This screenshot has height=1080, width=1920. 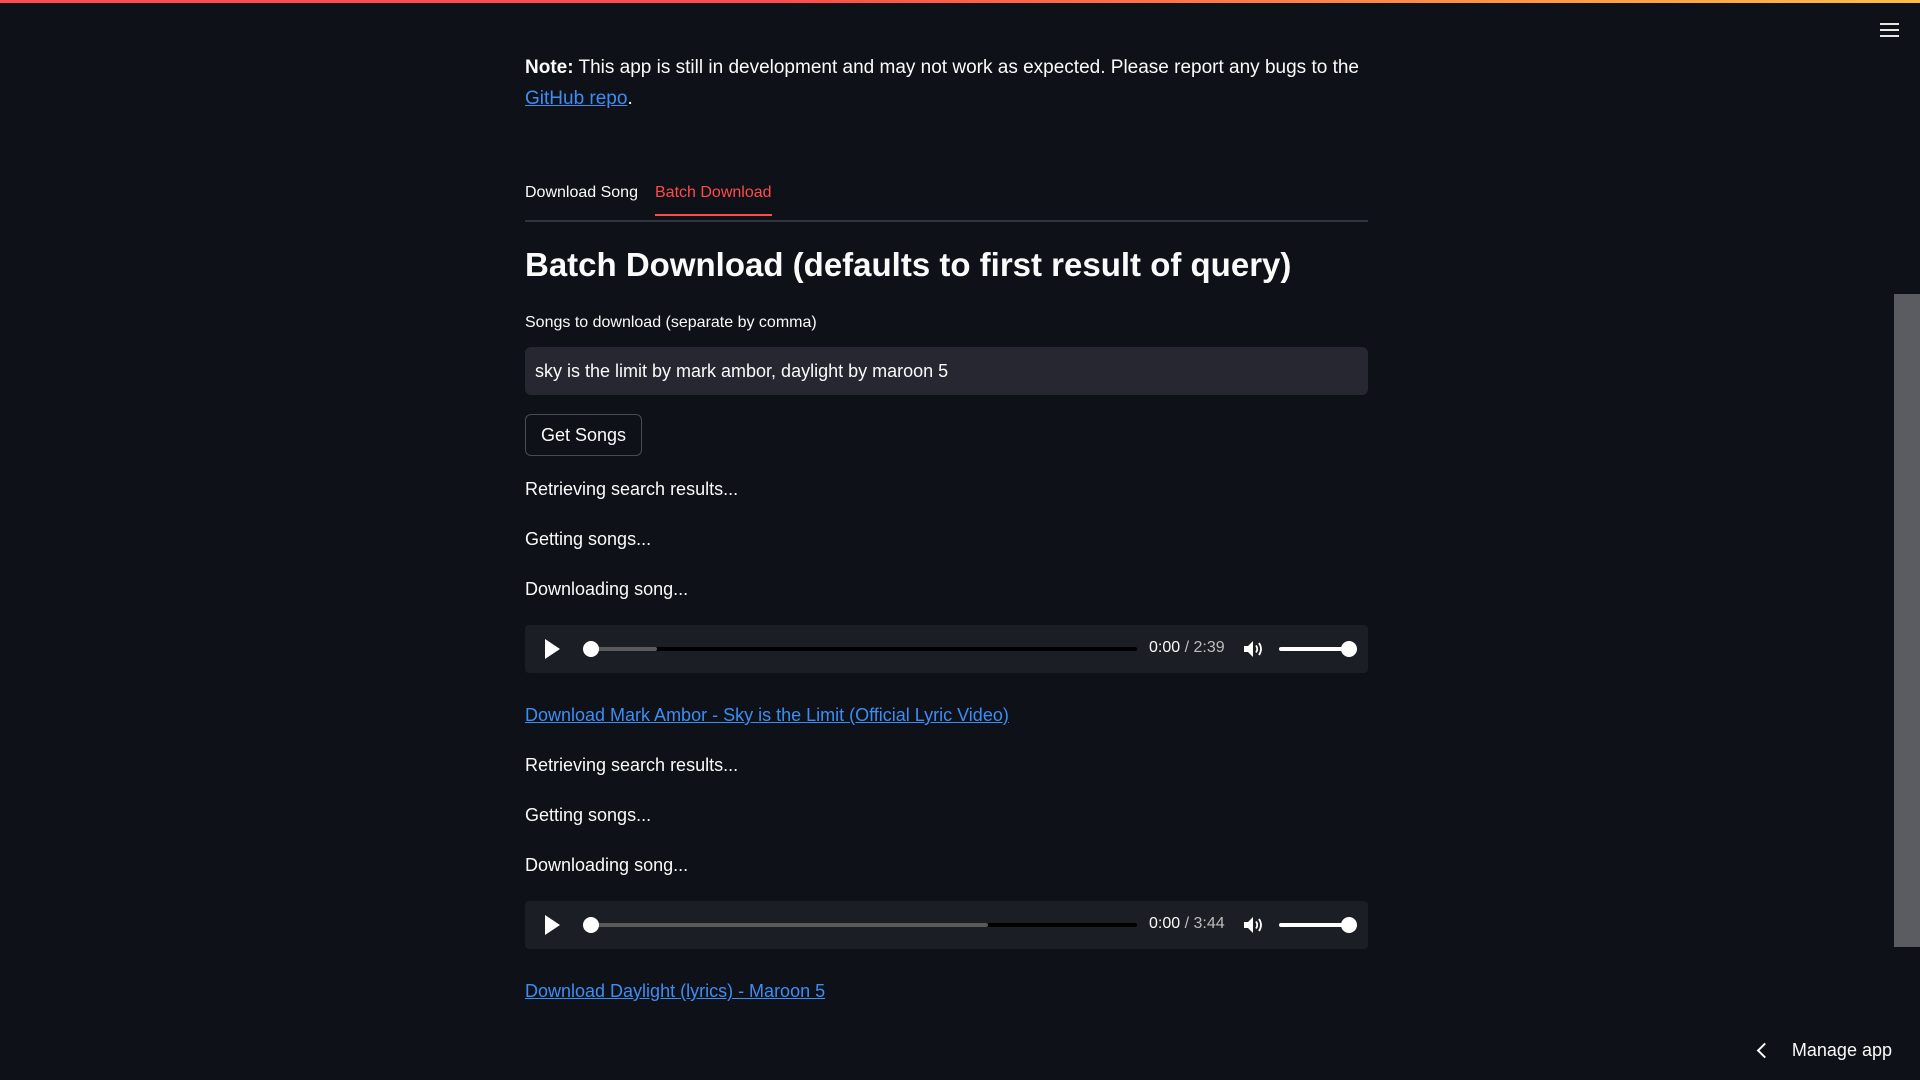 I want to click on github-repo-link: GitHub repo, so click(x=576, y=98).